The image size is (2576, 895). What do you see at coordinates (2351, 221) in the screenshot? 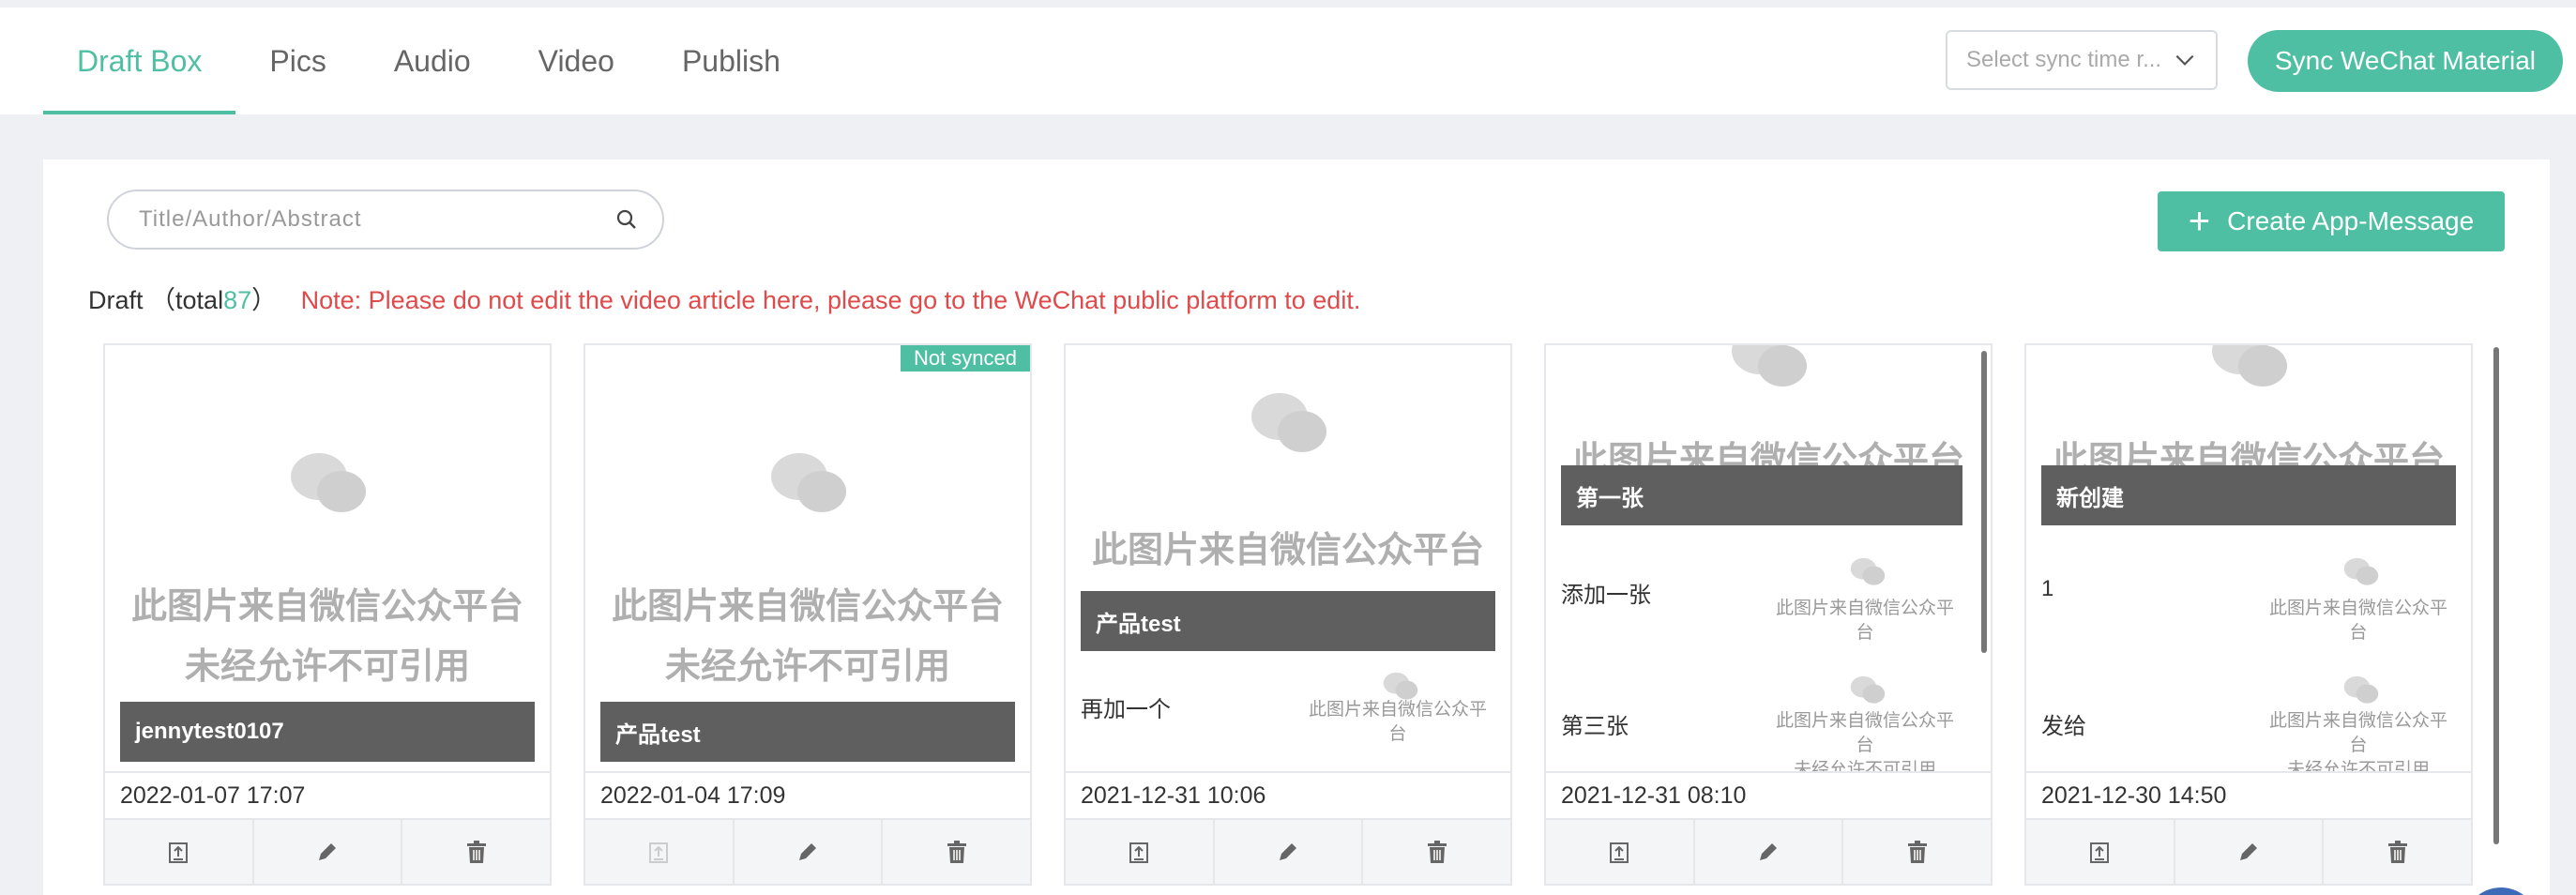
I see `create-button-label: Create App-Message` at bounding box center [2351, 221].